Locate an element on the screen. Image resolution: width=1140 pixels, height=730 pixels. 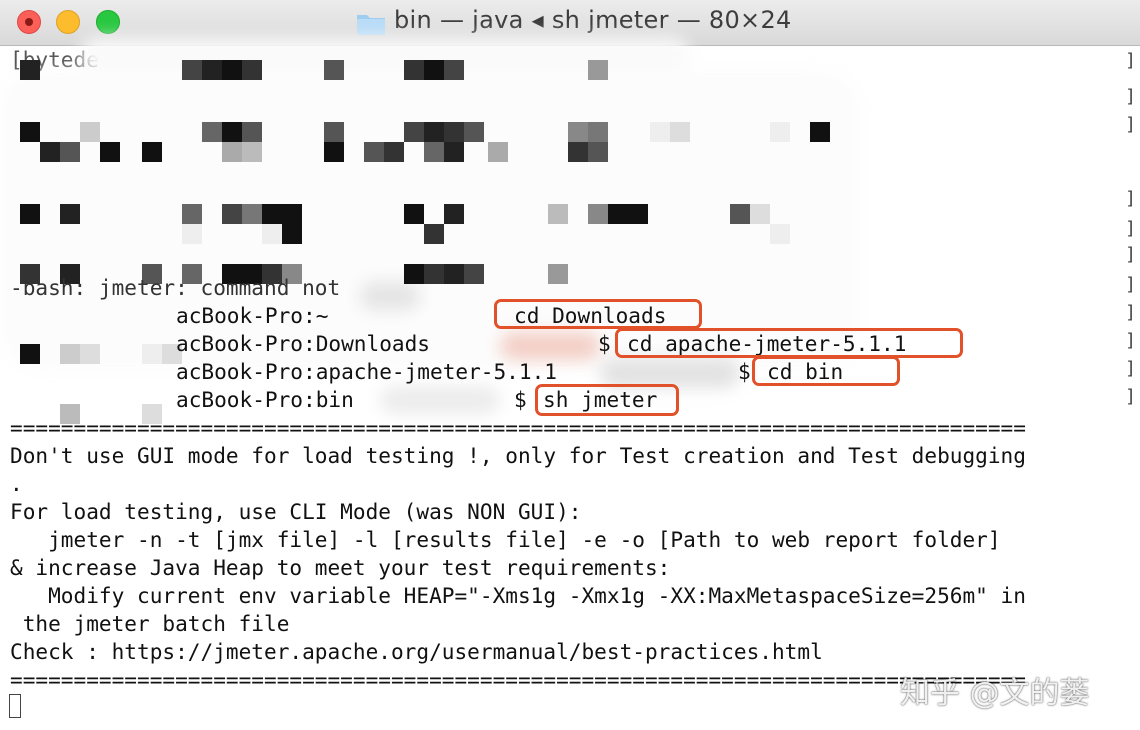
output-line: . is located at coordinates (16, 483).